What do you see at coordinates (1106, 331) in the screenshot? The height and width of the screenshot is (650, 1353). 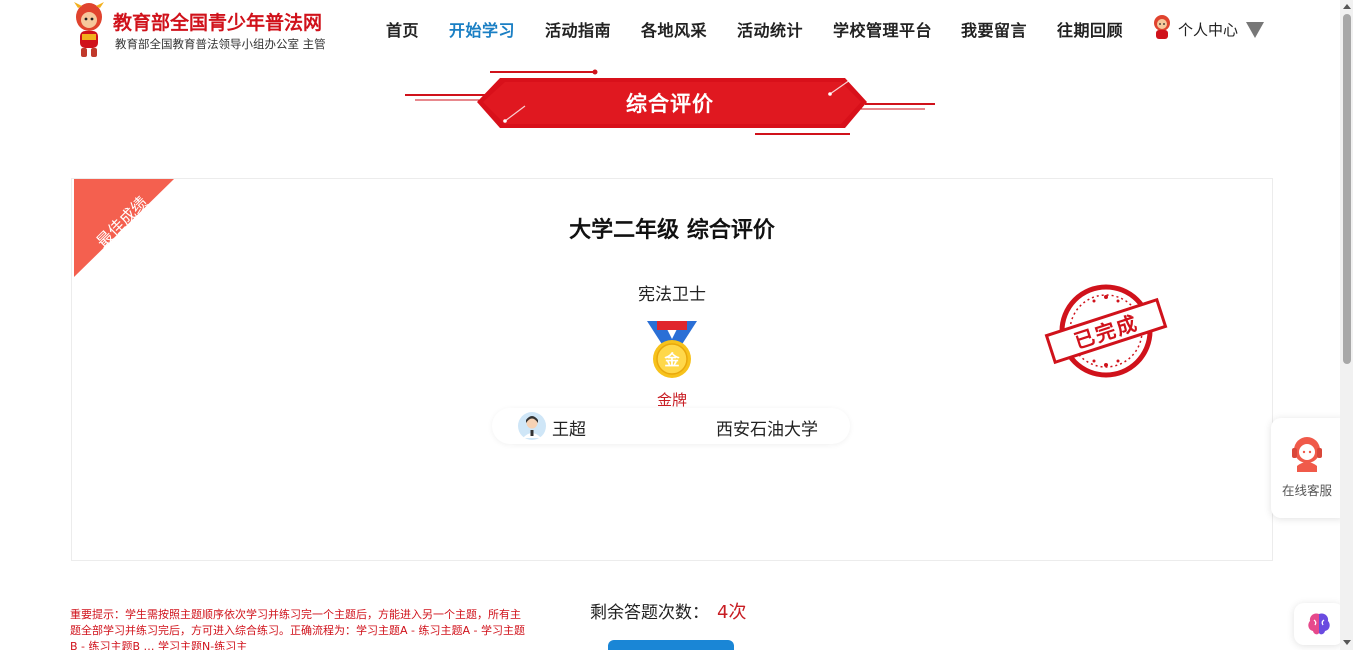 I see `completed-stamp-icon: 已完成` at bounding box center [1106, 331].